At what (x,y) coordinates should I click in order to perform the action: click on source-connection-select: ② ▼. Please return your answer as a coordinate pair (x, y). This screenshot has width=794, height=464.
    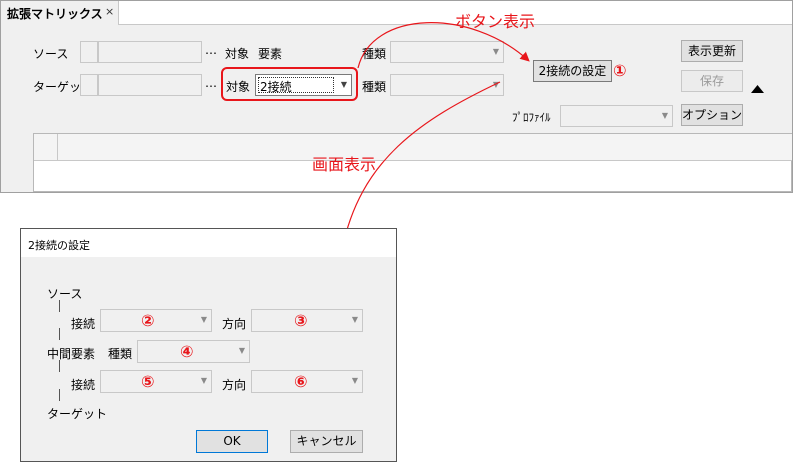
    Looking at the image, I should click on (156, 320).